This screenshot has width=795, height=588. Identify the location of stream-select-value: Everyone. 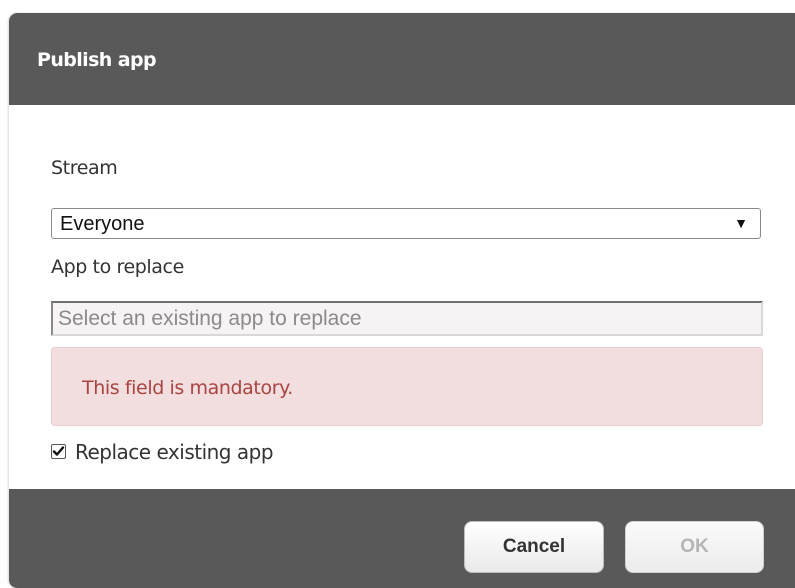
(102, 224).